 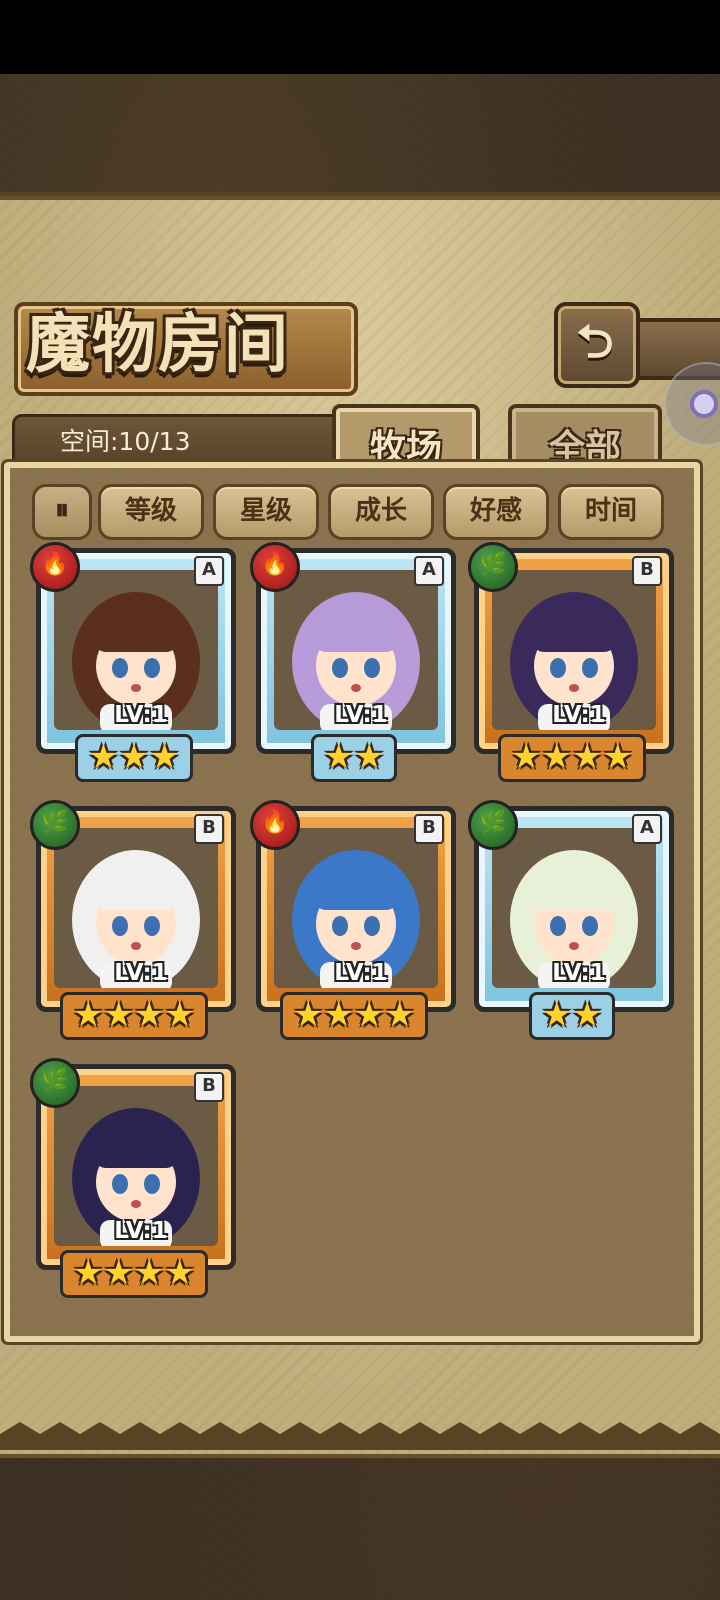 I want to click on star-bar: ★★★, so click(x=134, y=758).